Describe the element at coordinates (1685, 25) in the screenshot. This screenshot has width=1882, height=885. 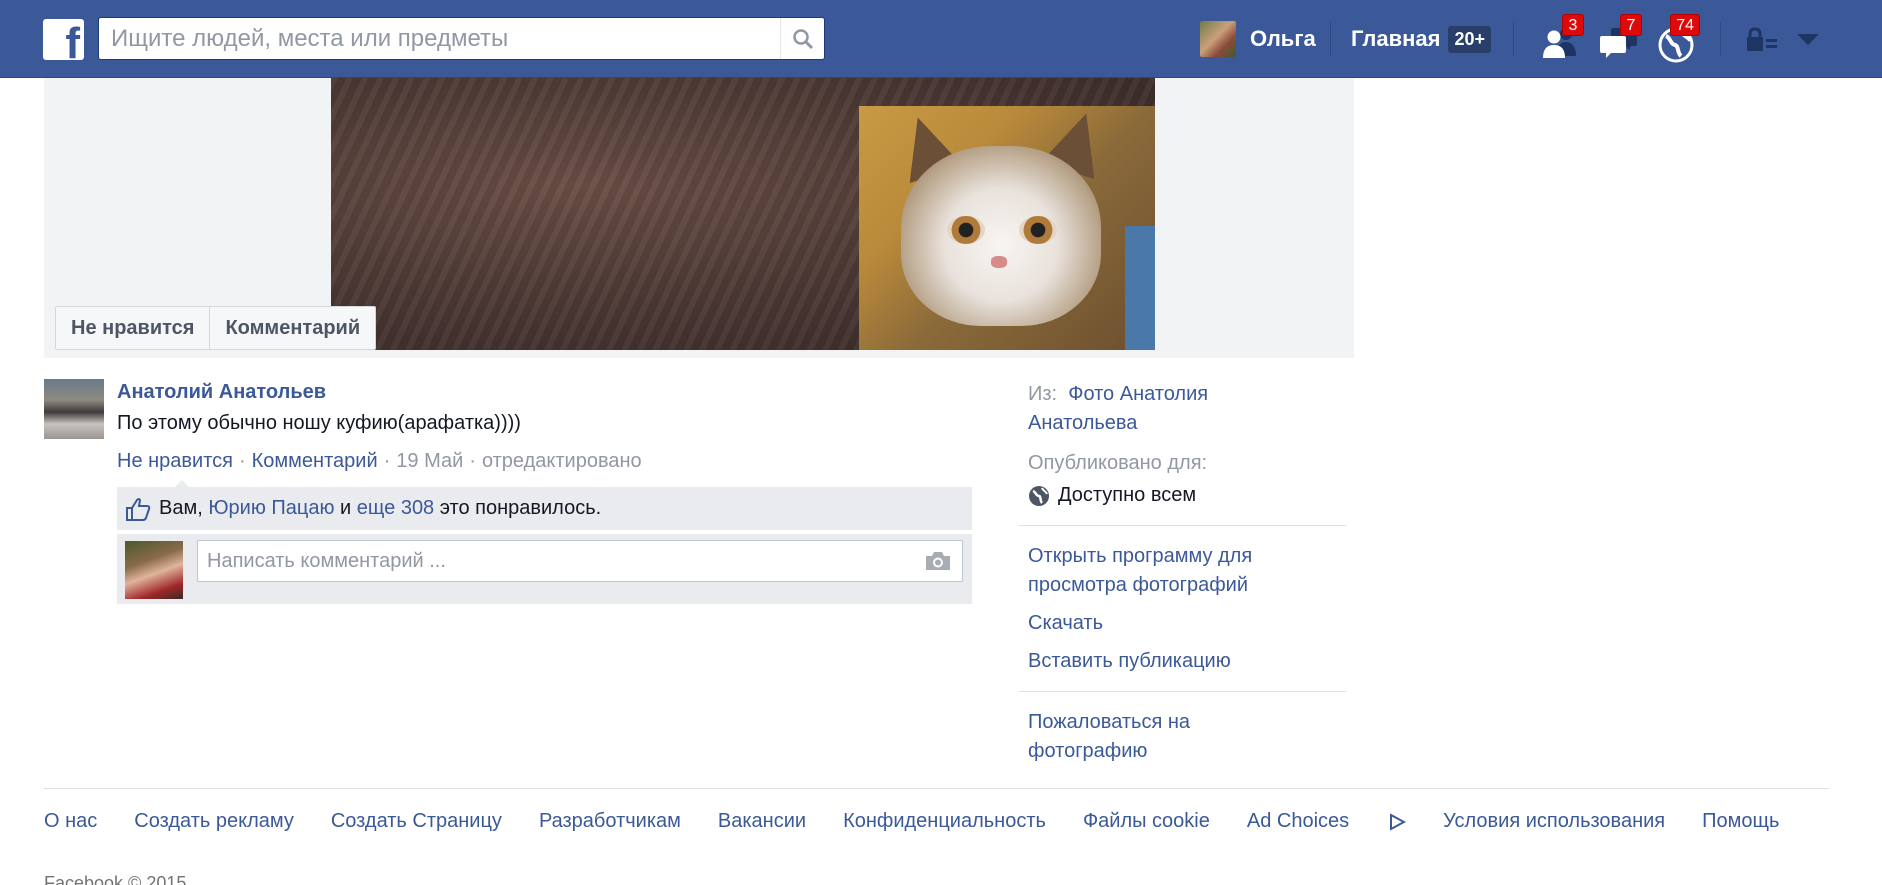
I see `notifications-badge: 74` at that location.